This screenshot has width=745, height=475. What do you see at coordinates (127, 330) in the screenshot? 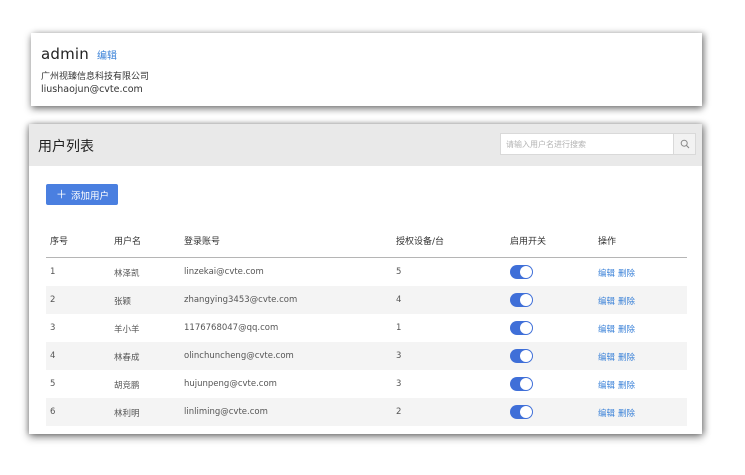
I see `cell-username: 羊小羊` at bounding box center [127, 330].